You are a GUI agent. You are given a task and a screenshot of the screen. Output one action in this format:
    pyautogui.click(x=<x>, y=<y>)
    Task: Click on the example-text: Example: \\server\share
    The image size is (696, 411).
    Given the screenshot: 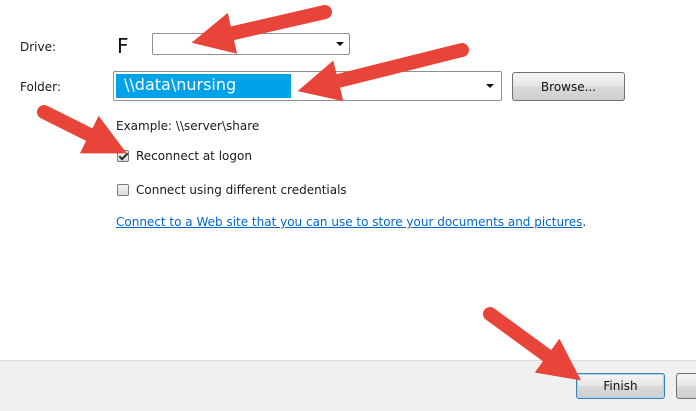 What is the action you would take?
    pyautogui.click(x=188, y=126)
    